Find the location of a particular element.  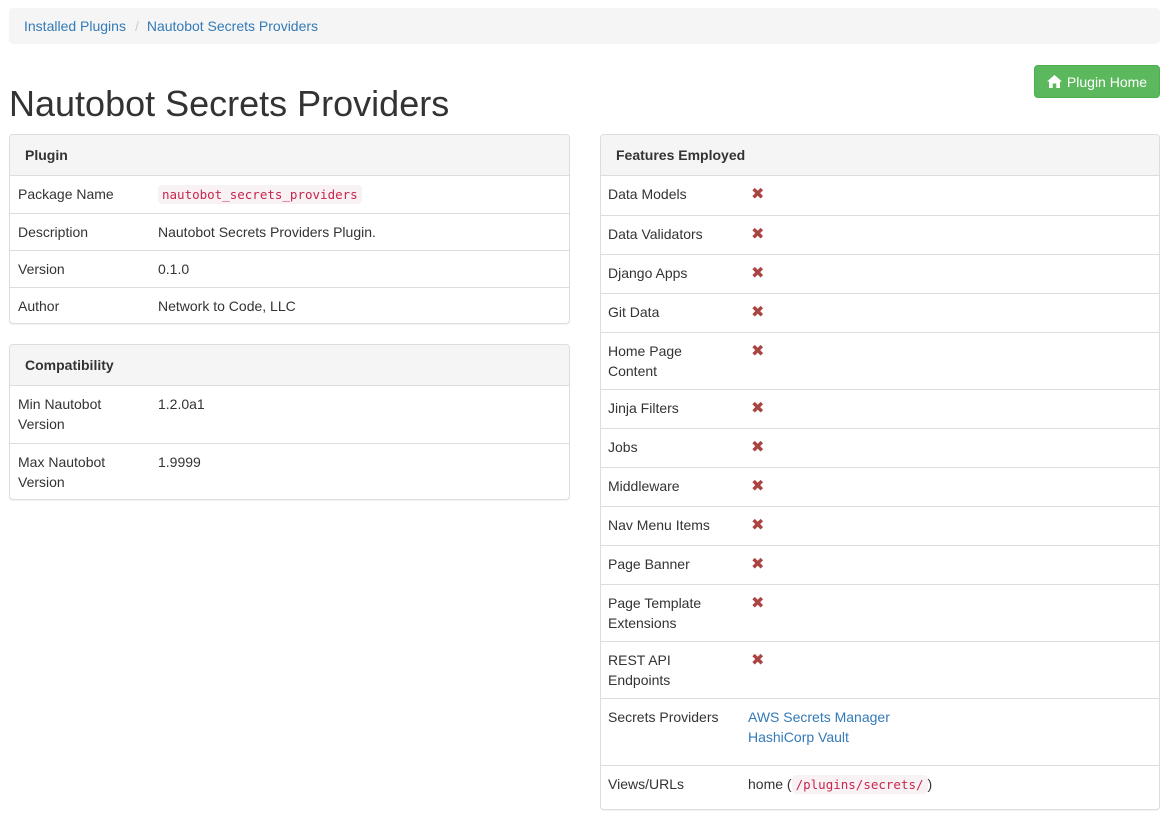

secrets-providers-list: AWS Secrets Manager HashiCorp Vault is located at coordinates (950, 732).